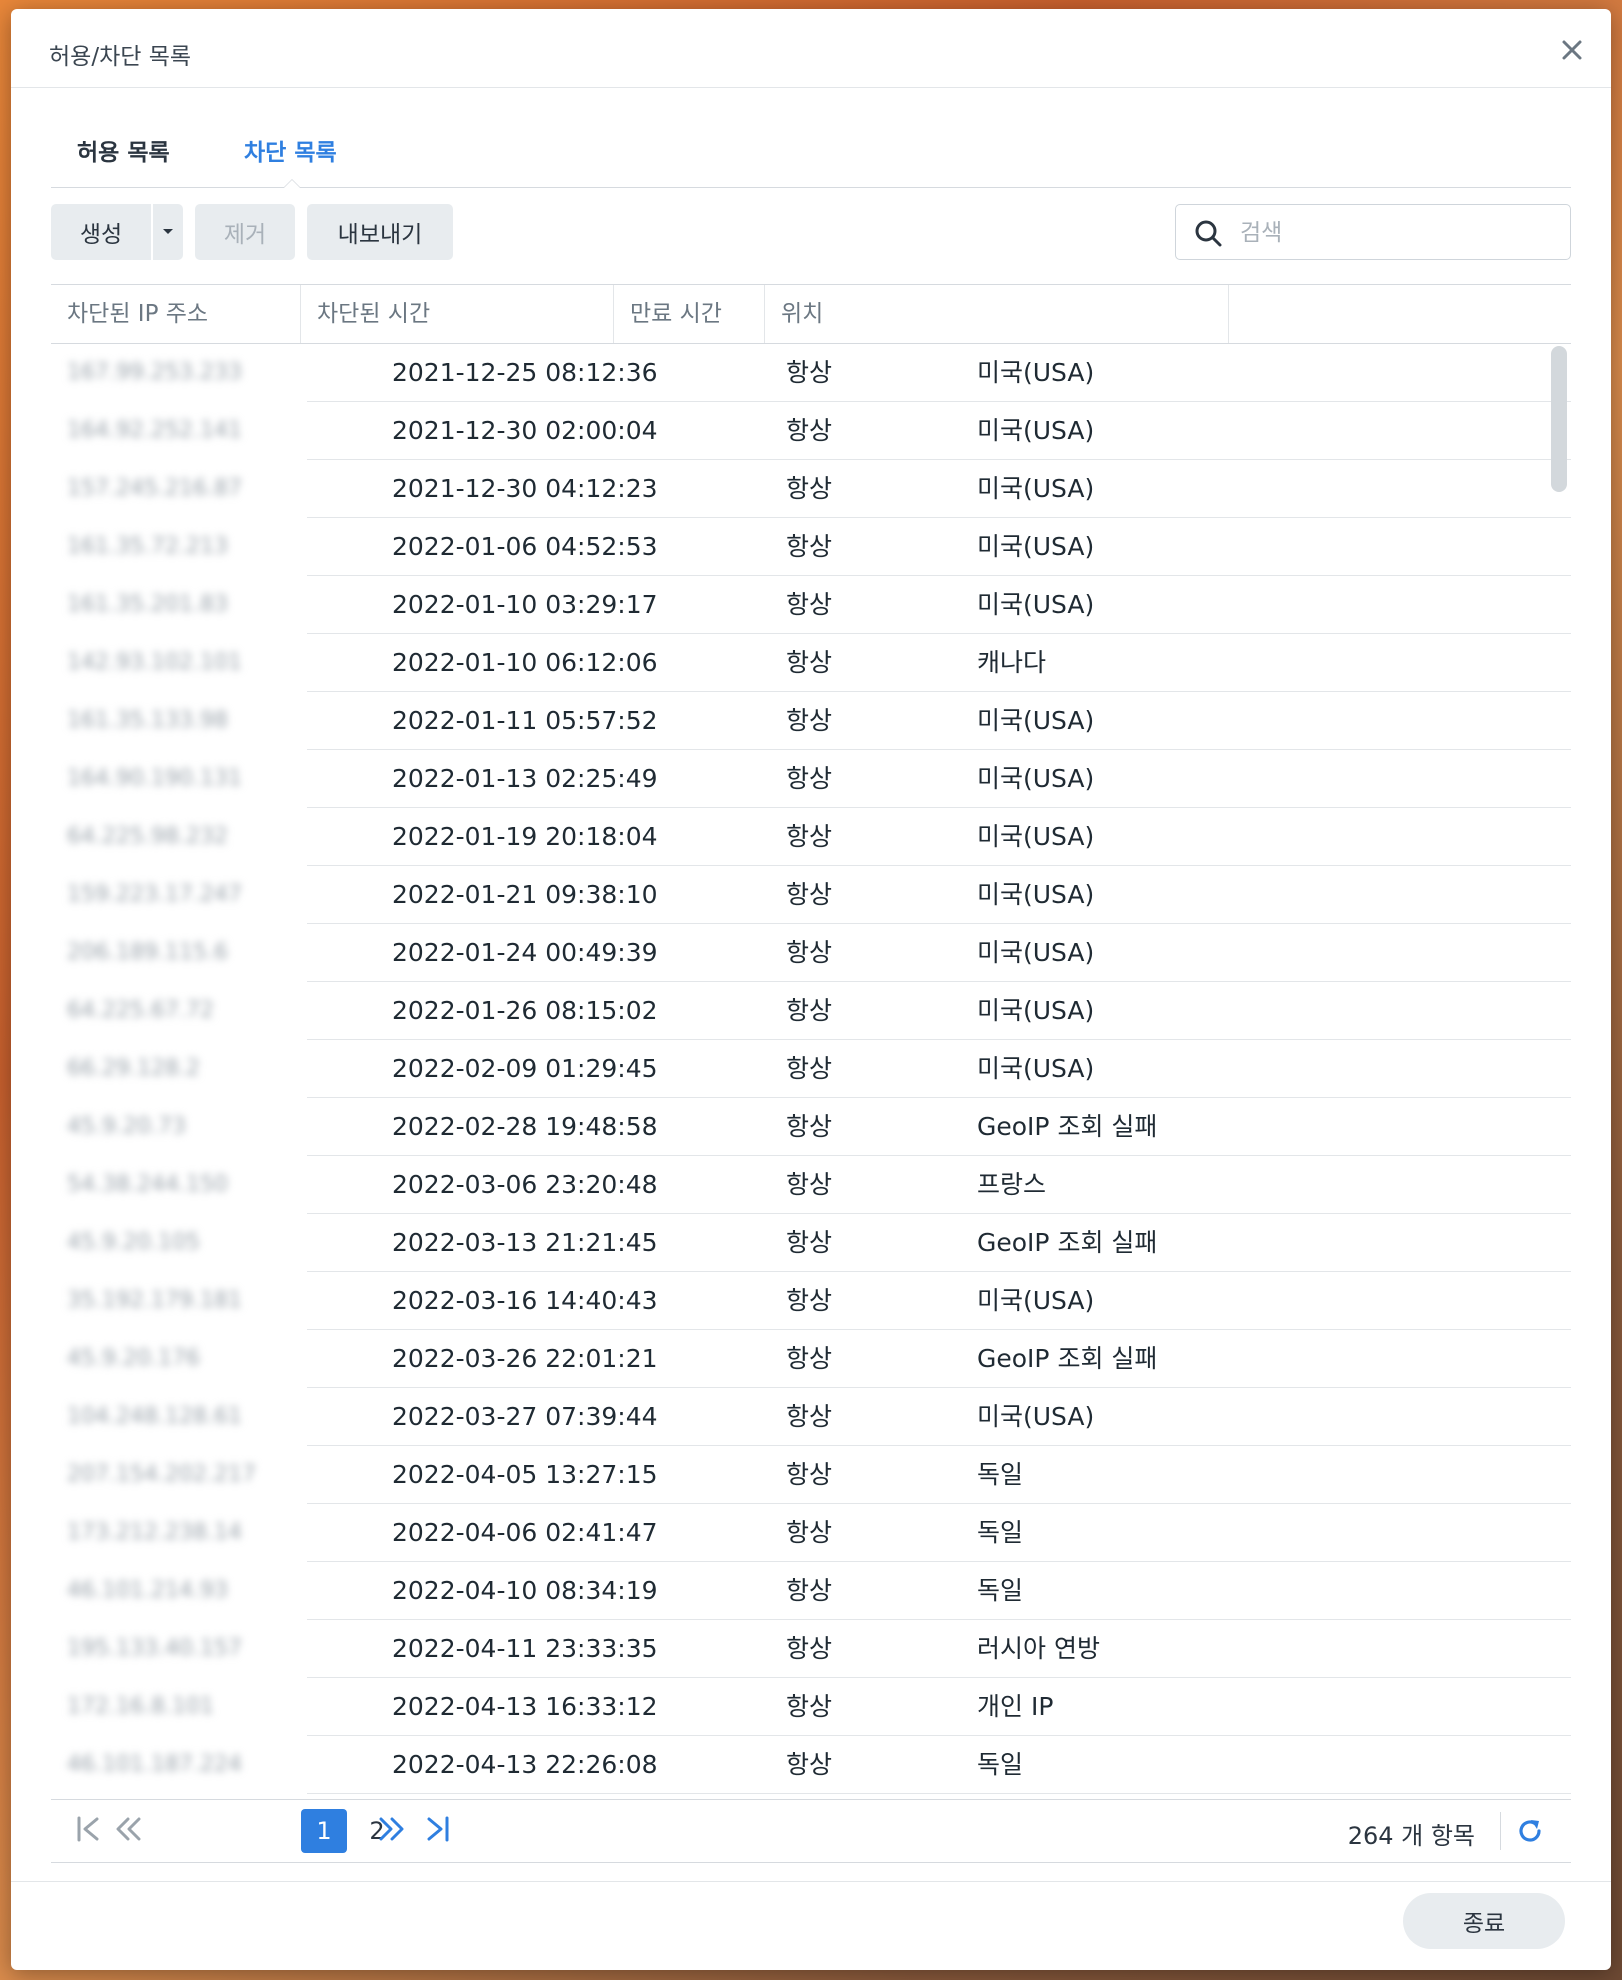 This screenshot has width=1622, height=1980. I want to click on dropdown-arrow-icon, so click(168, 231).